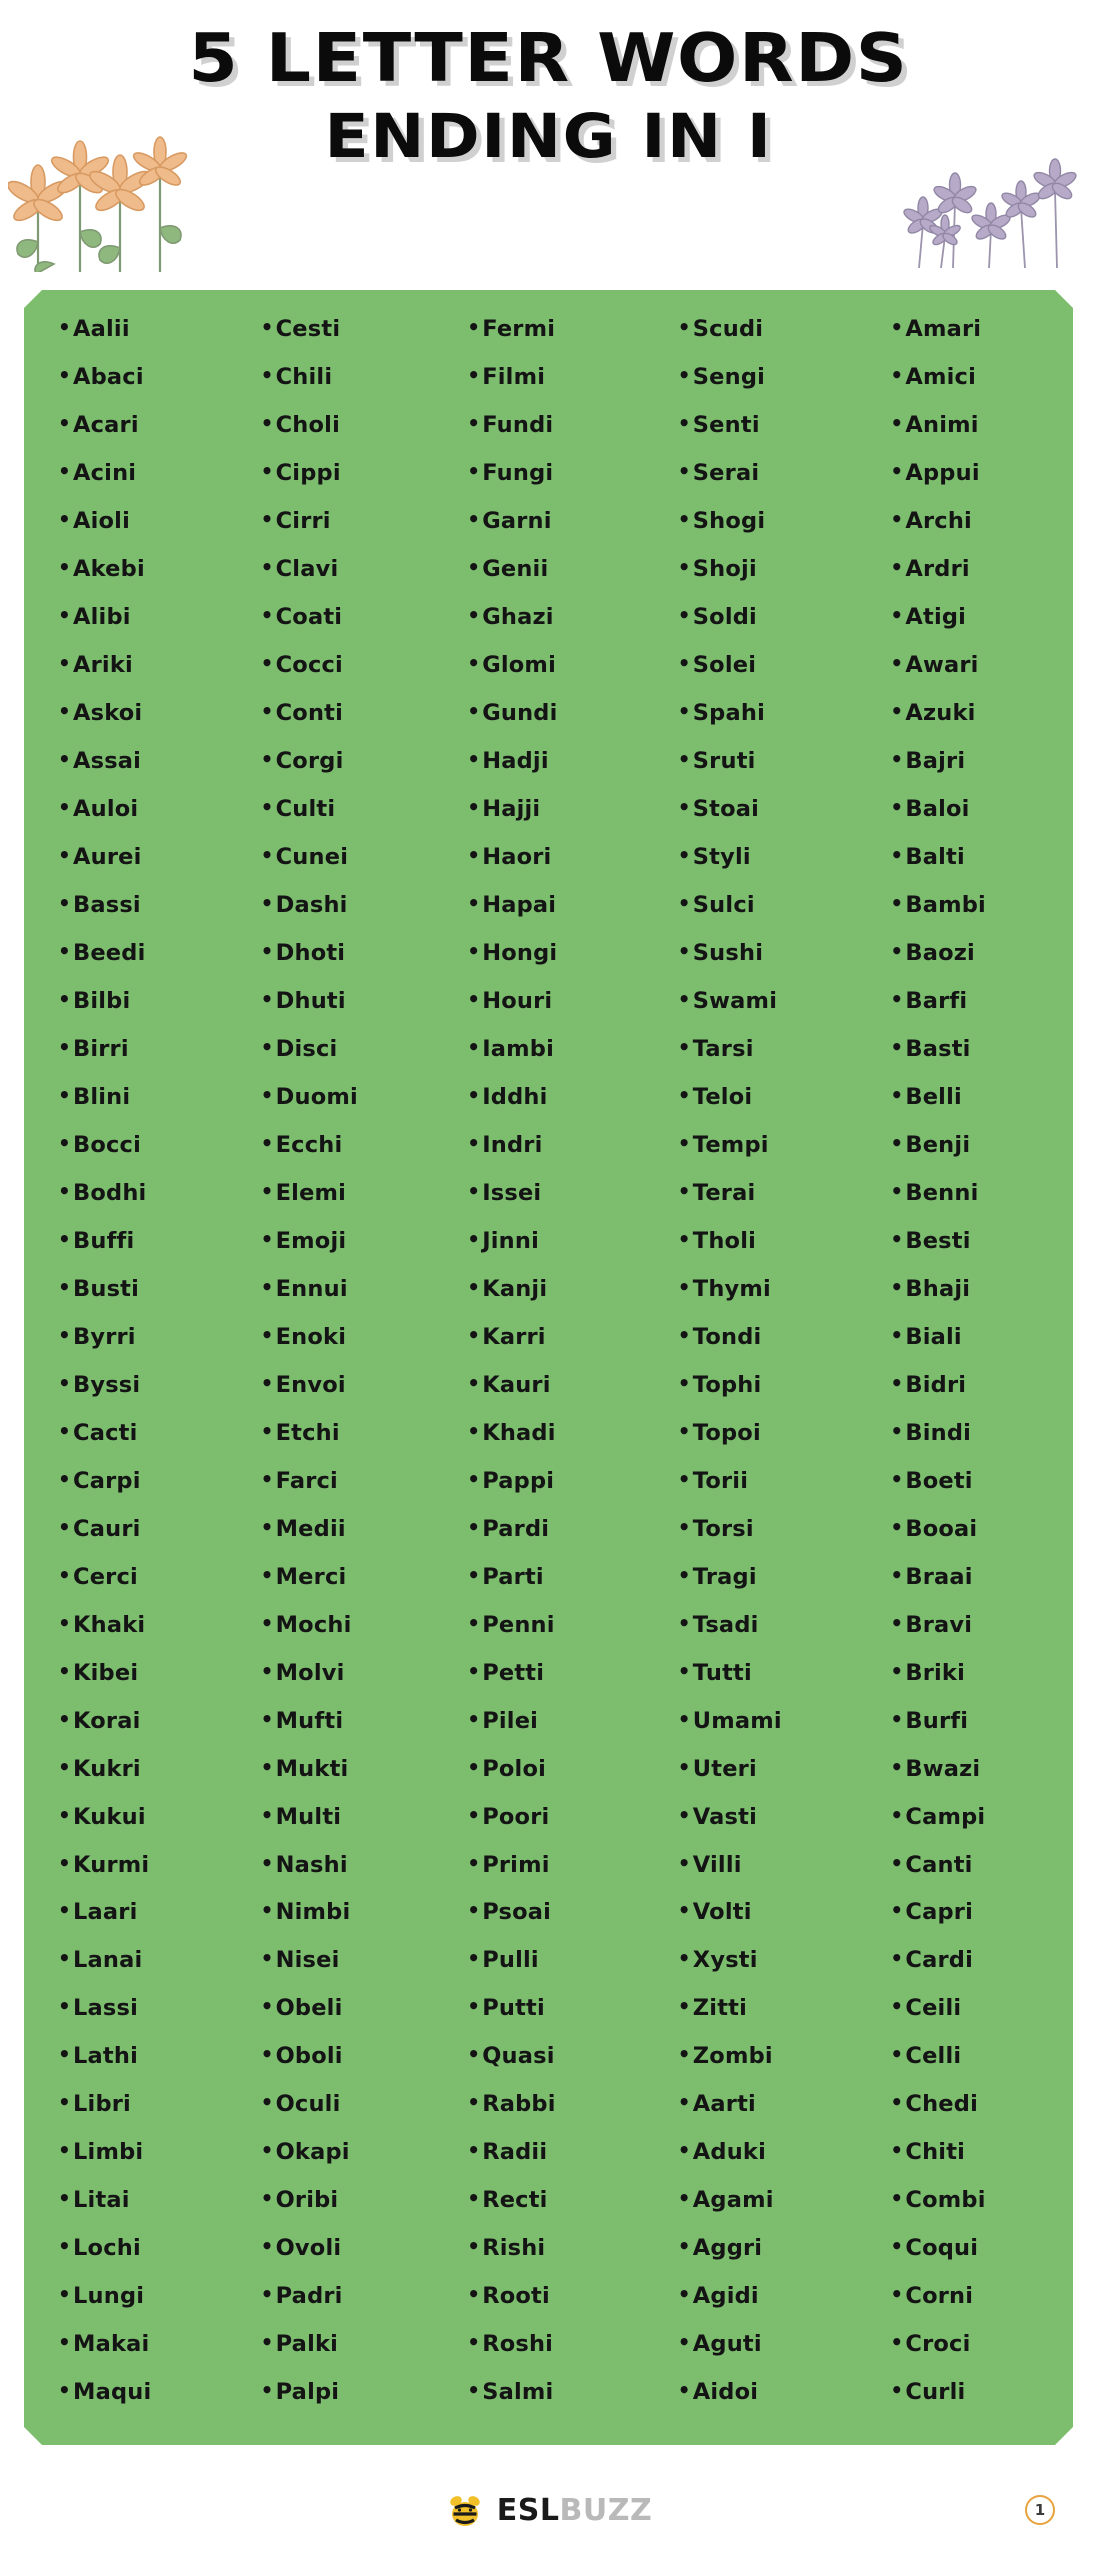  I want to click on word-list-item: • Teloi, so click(755, 1108).